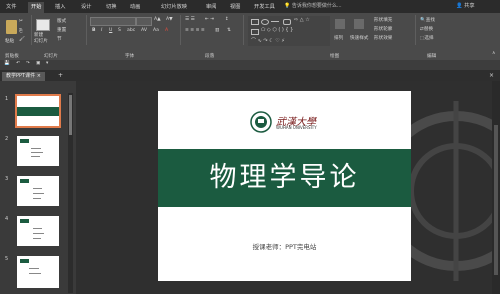 This screenshot has height=294, width=500. I want to click on tab-developer: 开发工具, so click(264, 7).